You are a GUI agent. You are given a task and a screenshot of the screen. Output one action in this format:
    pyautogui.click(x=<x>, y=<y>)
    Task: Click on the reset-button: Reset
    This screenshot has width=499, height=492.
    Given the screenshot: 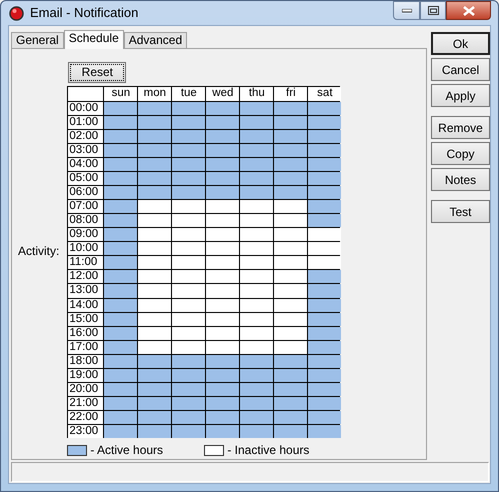 What is the action you would take?
    pyautogui.click(x=97, y=72)
    